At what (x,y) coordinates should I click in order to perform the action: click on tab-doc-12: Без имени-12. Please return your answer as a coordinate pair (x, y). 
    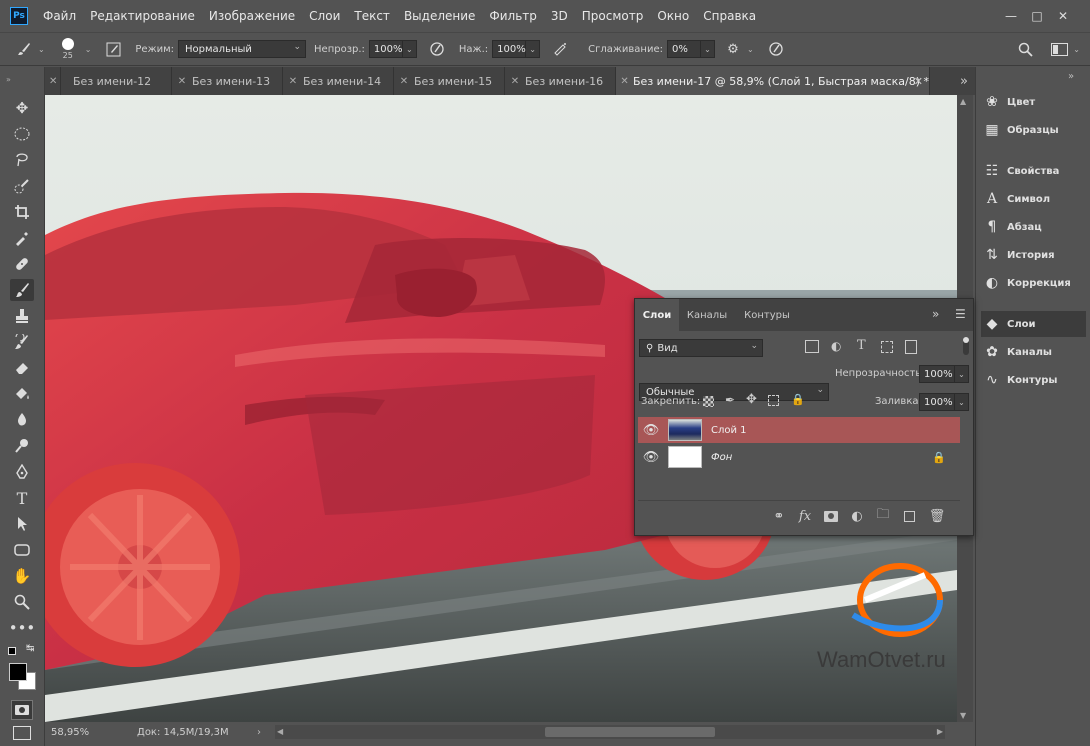
    Looking at the image, I should click on (116, 81).